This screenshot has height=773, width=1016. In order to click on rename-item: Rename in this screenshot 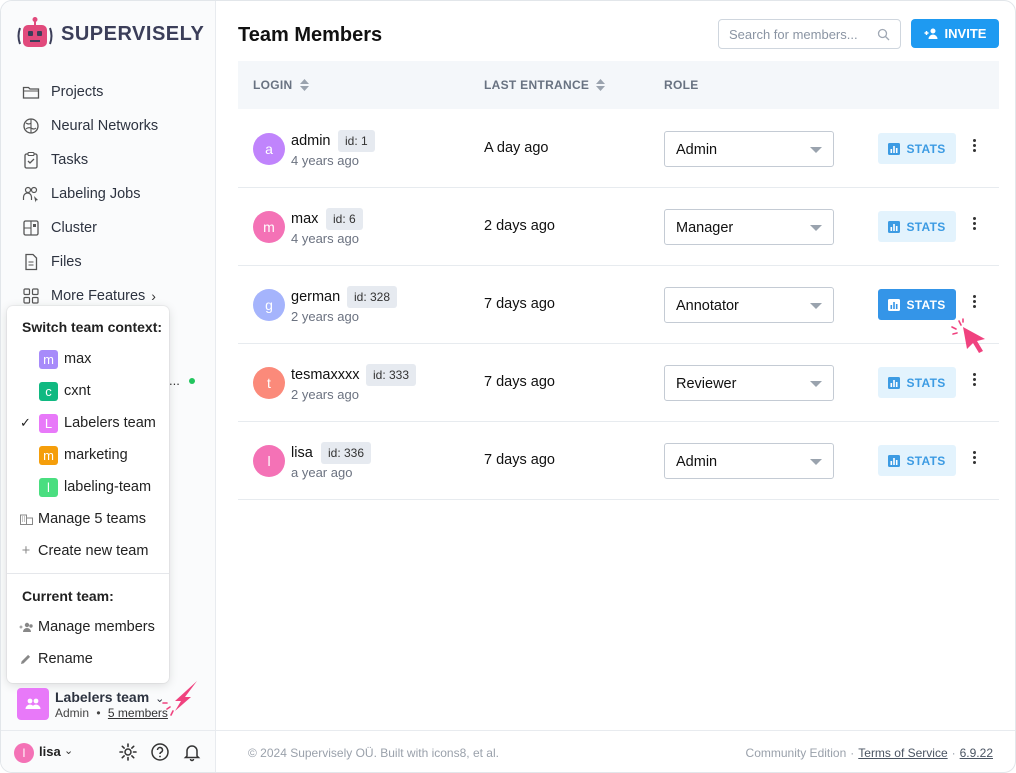, I will do `click(88, 659)`.